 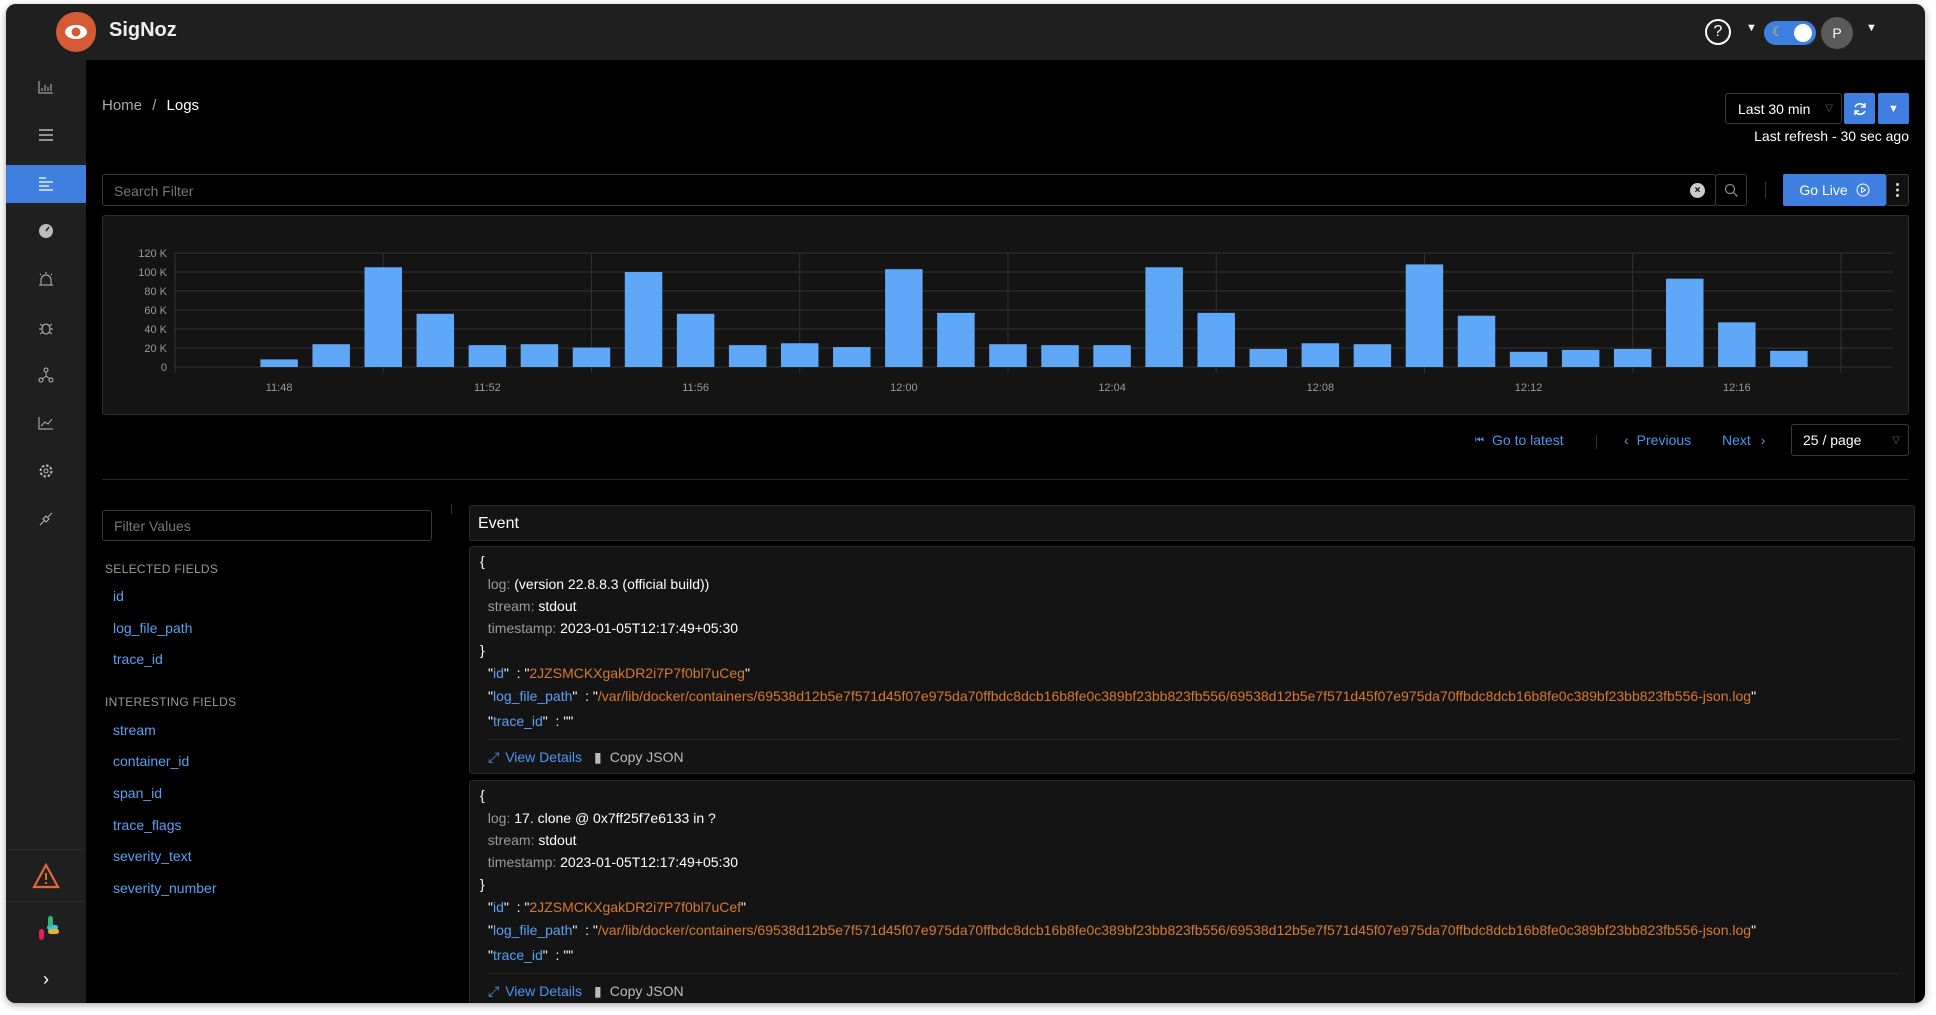 I want to click on bug-icon, so click(x=46, y=329).